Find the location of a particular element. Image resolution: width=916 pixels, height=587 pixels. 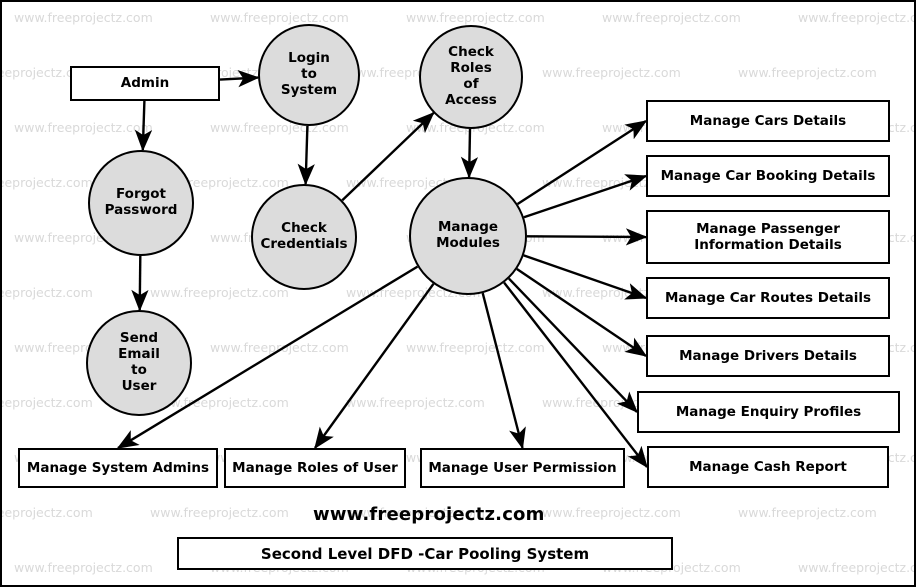

process-send_email_to_user: Send Email to User is located at coordinates (139, 363).